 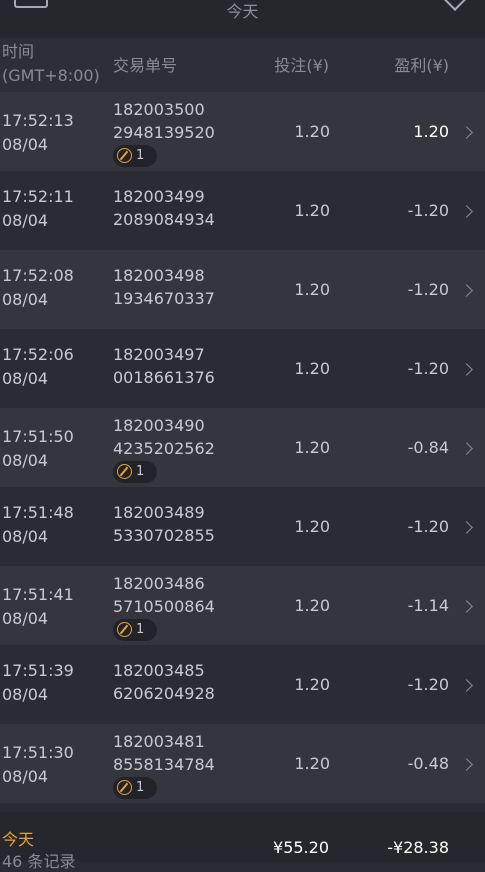 What do you see at coordinates (38, 683) in the screenshot?
I see `row-time: 17:51:39 08/04` at bounding box center [38, 683].